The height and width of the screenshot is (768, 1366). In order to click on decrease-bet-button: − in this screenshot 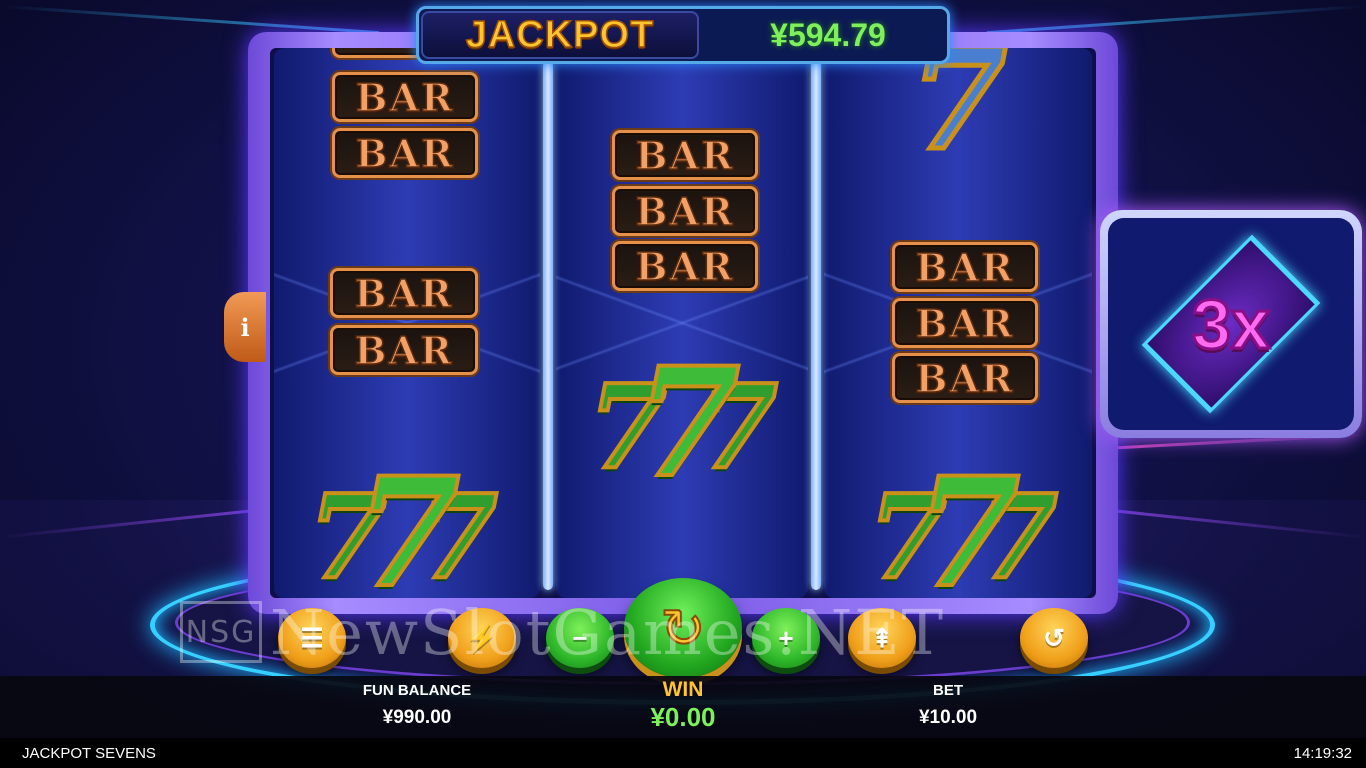, I will do `click(580, 638)`.